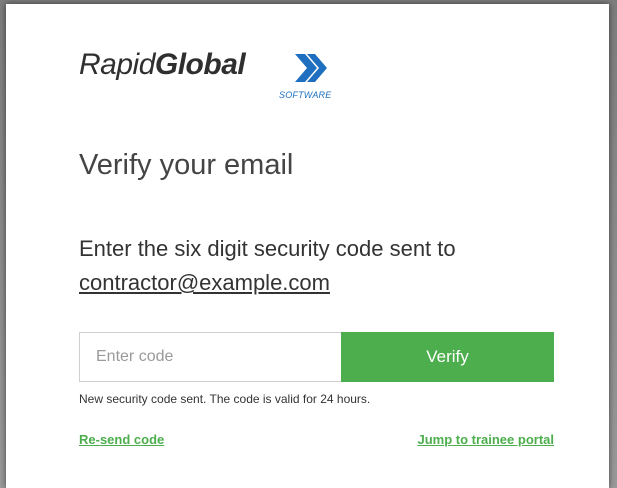 The image size is (617, 488). Describe the element at coordinates (211, 357) in the screenshot. I see `code-input` at that location.